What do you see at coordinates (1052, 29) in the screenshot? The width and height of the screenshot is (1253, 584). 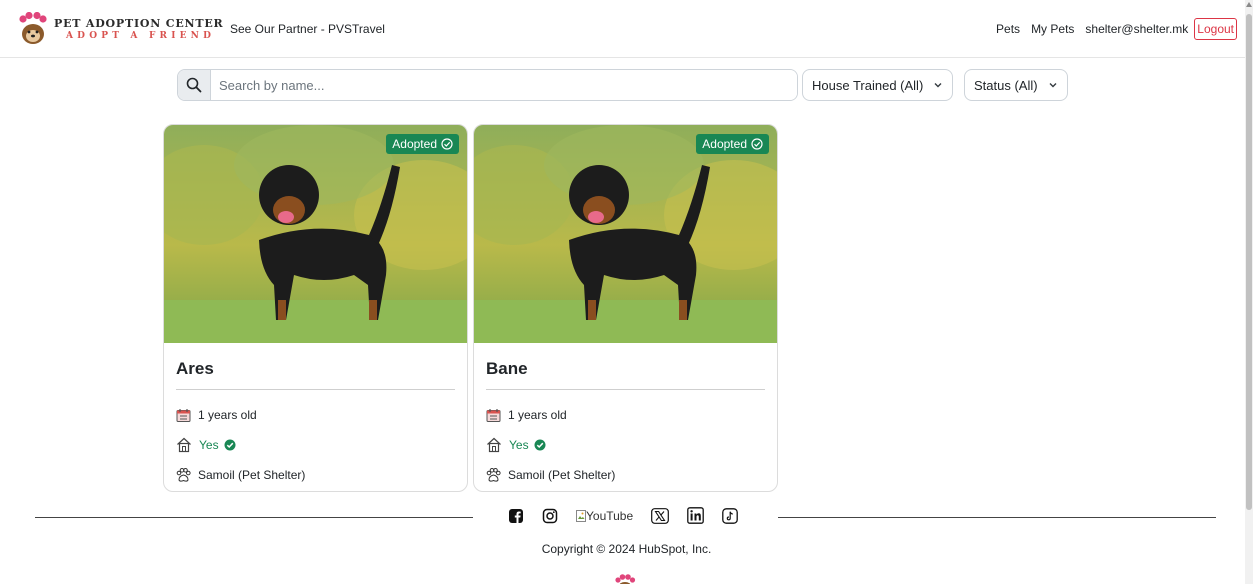 I see `nav-my-pets-link: My Pets` at bounding box center [1052, 29].